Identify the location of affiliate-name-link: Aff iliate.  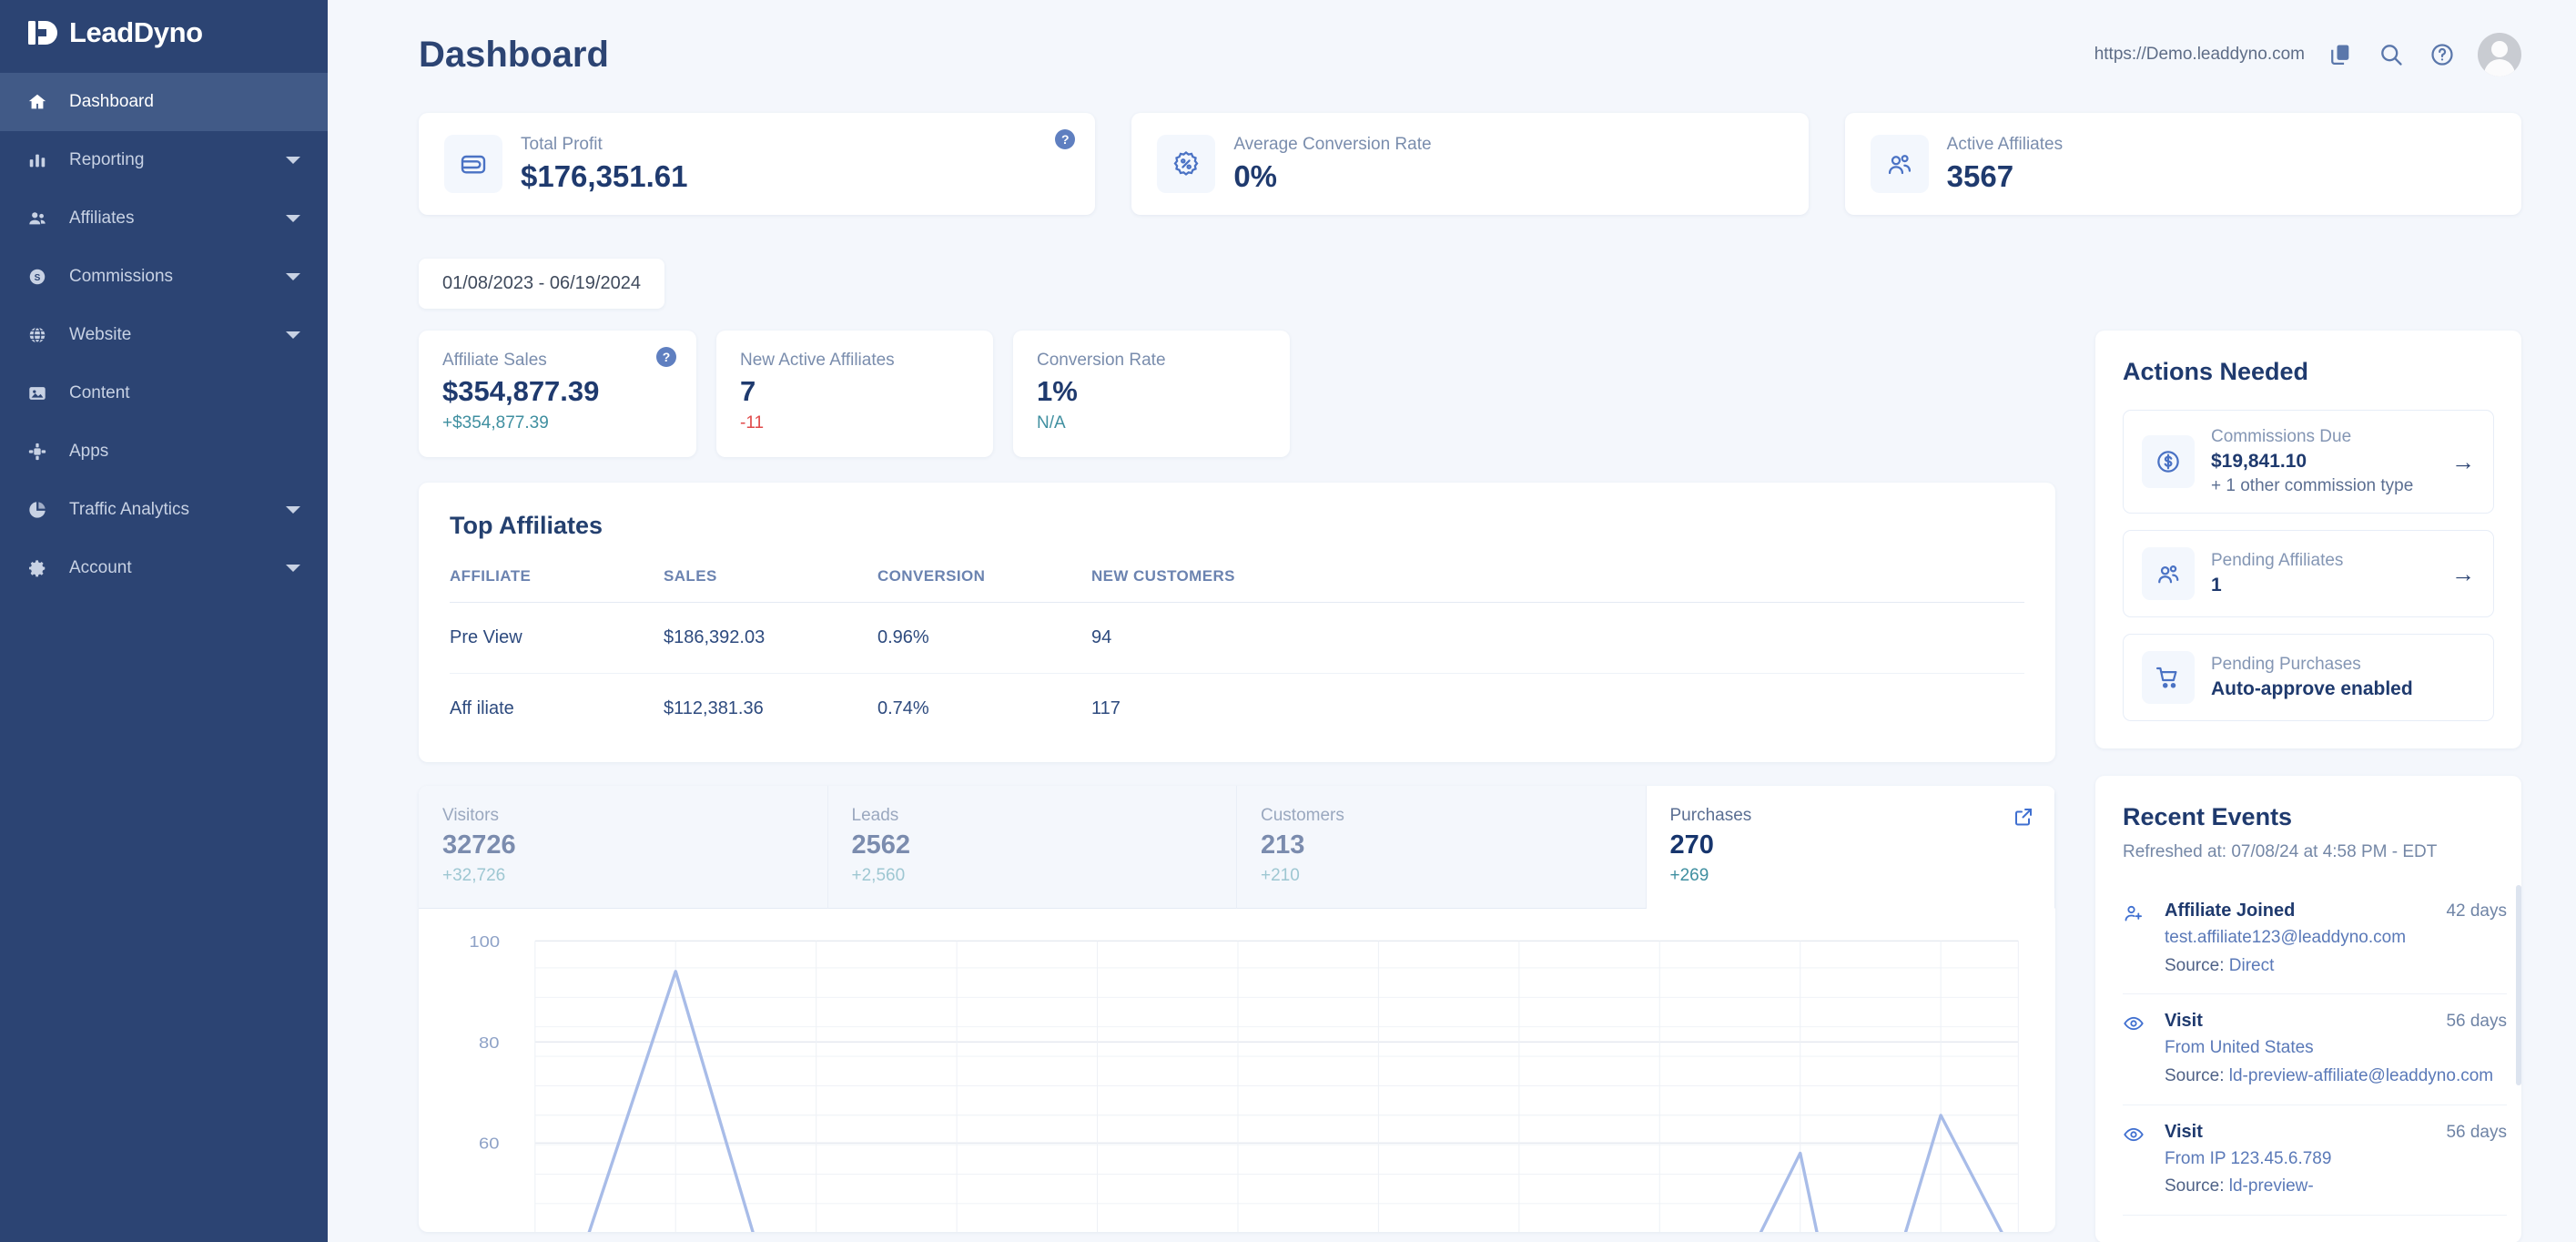
(557, 709).